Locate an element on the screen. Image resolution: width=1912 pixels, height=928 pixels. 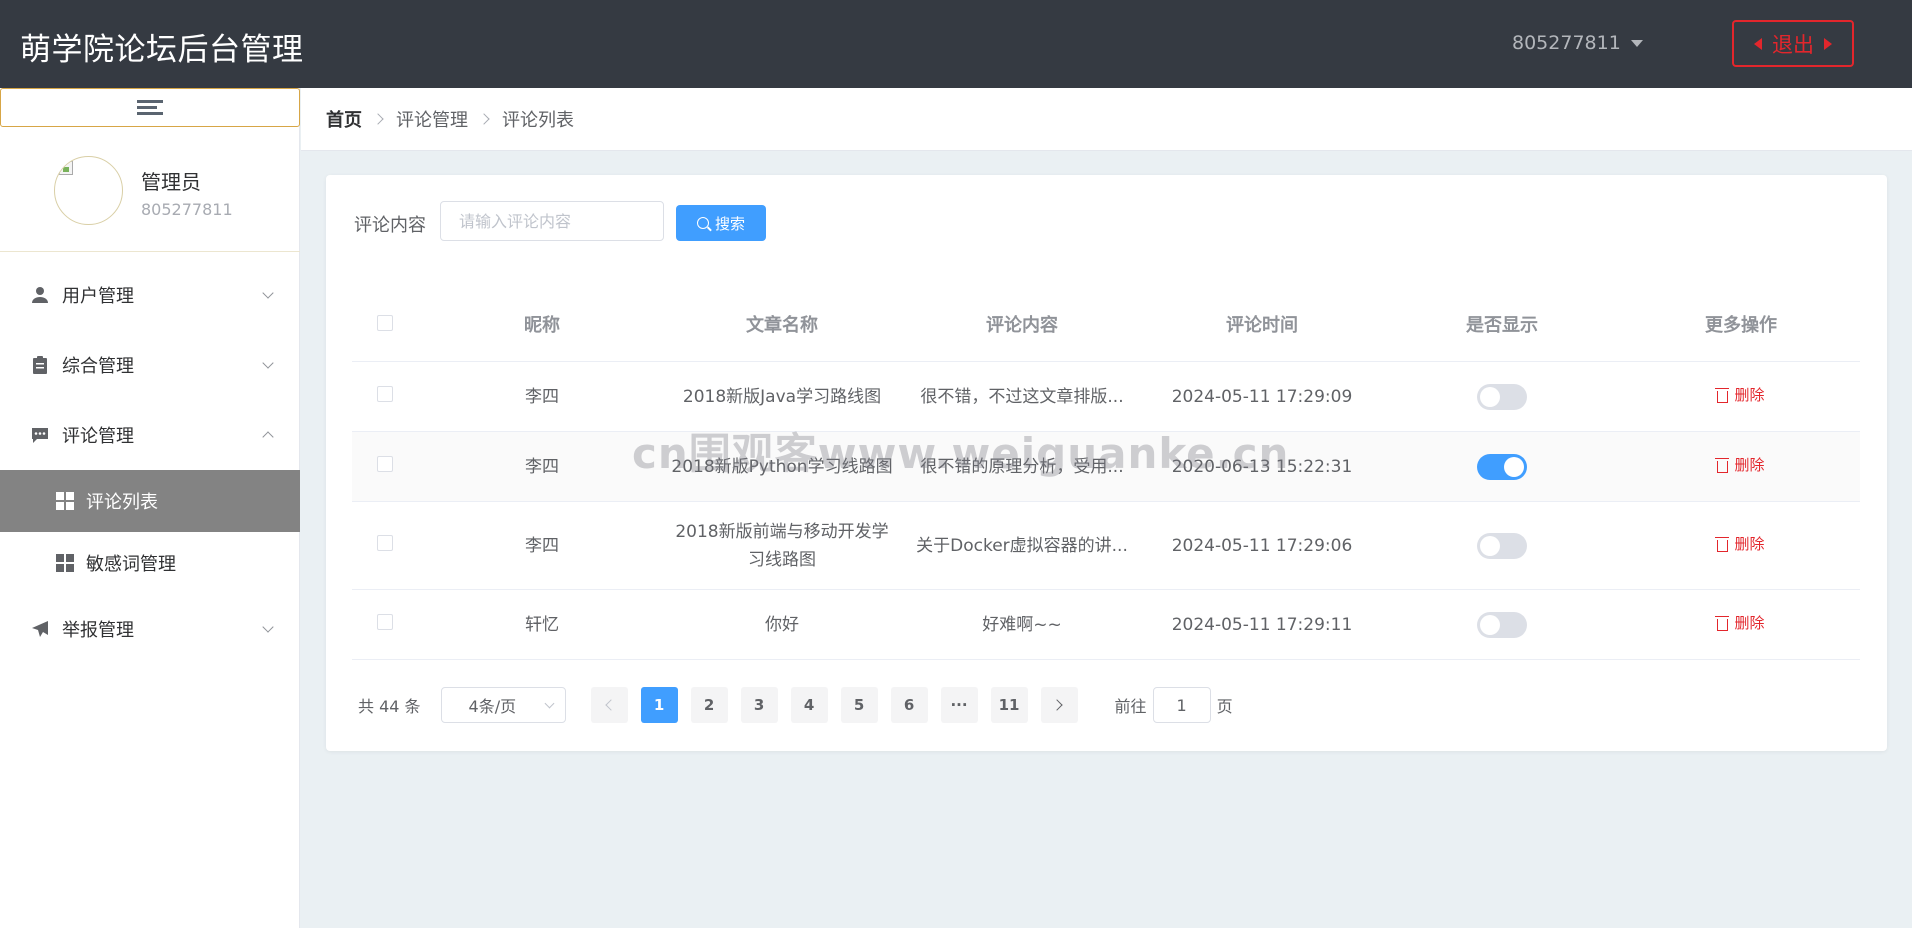
comment-search-input is located at coordinates (552, 221).